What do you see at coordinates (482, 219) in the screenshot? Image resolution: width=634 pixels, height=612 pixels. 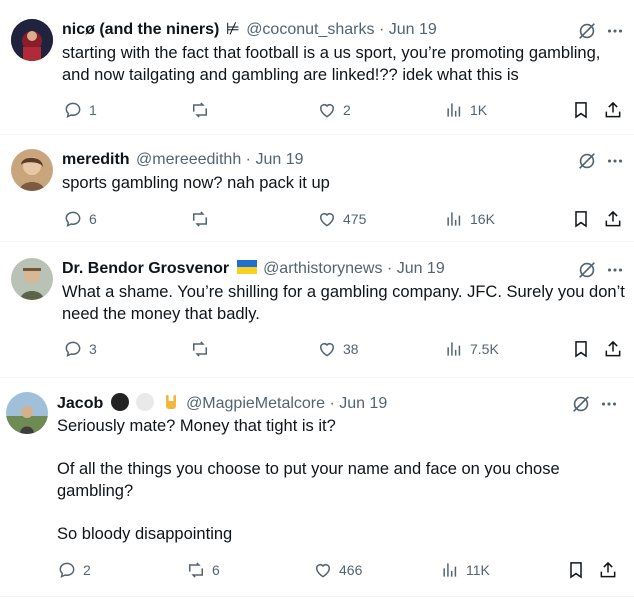 I see `views-count: 16K` at bounding box center [482, 219].